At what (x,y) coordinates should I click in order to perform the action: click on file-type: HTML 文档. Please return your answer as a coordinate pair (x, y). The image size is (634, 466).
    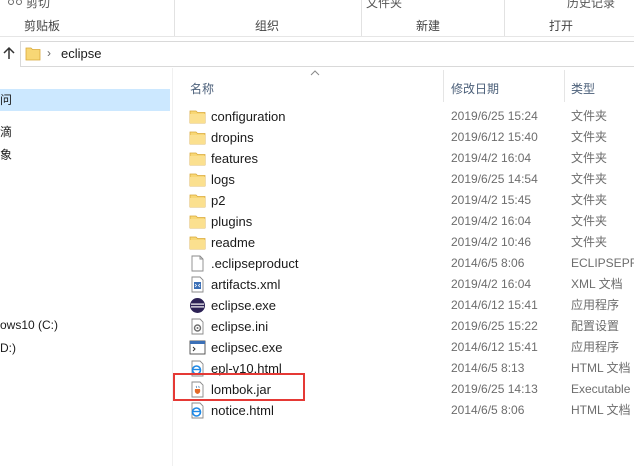
    Looking at the image, I should click on (601, 410).